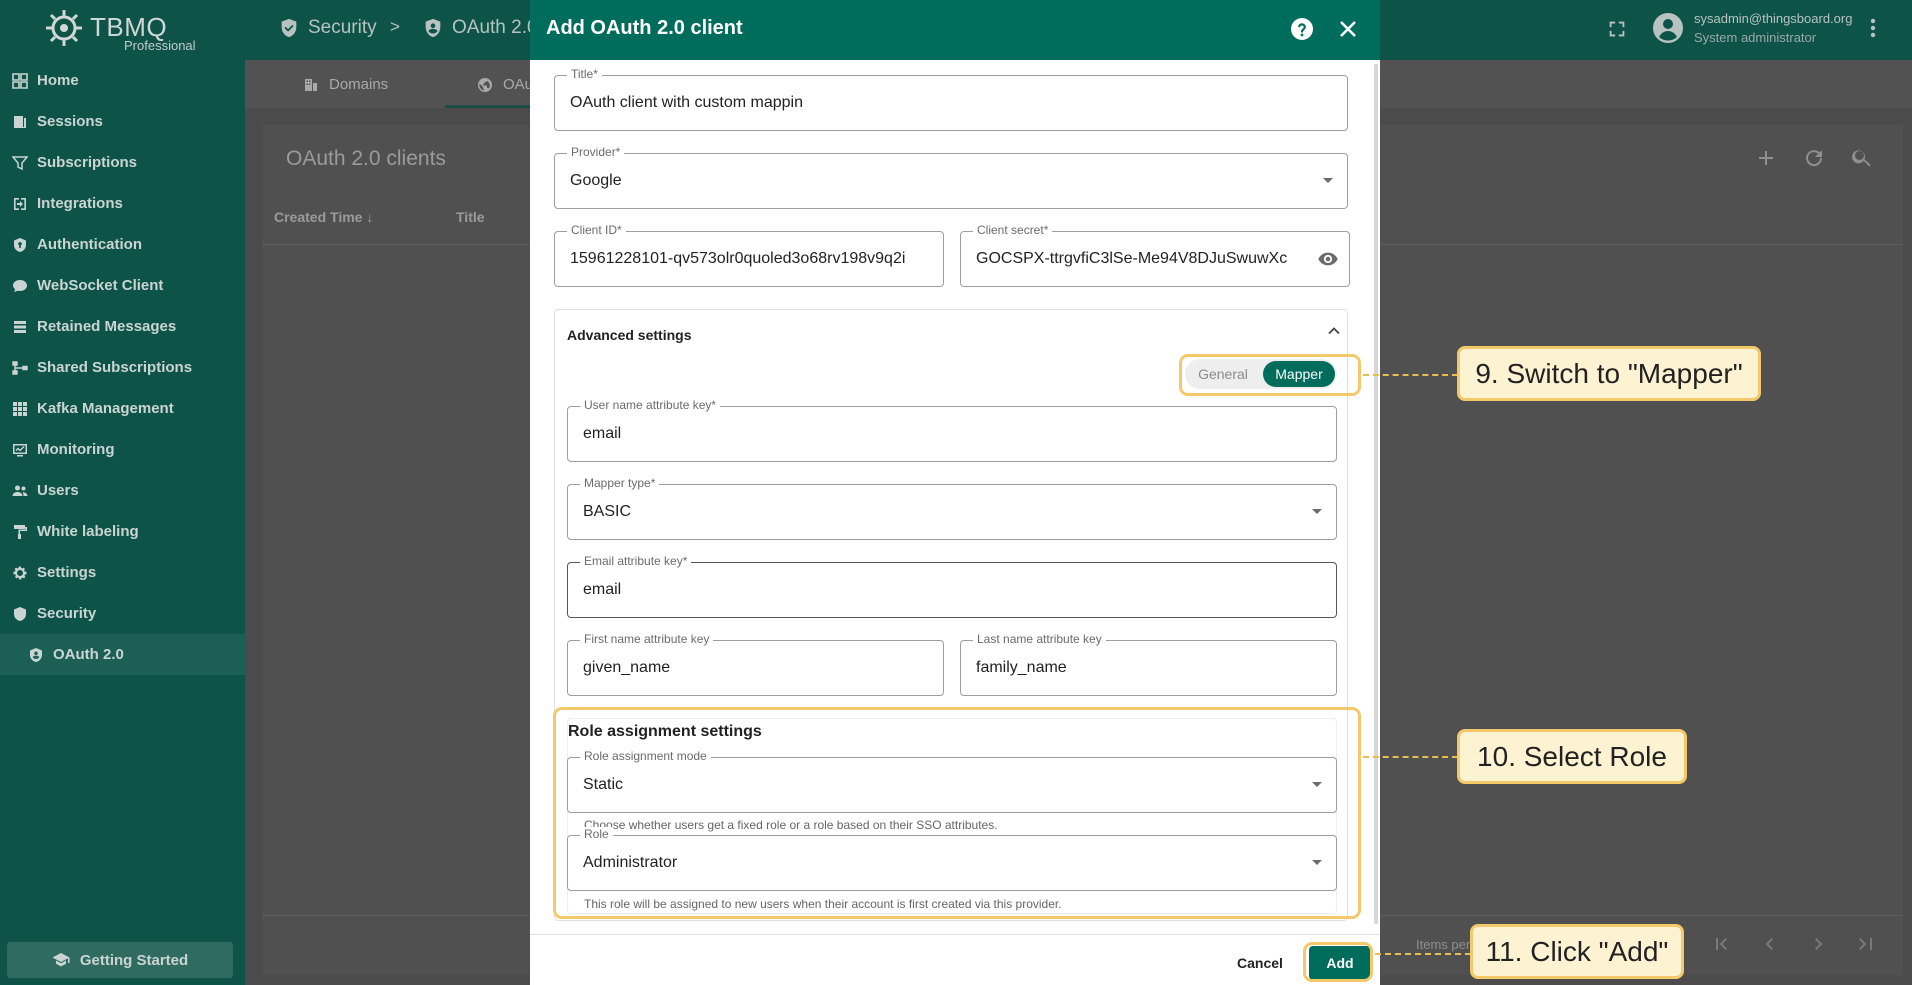 Image resolution: width=1912 pixels, height=985 pixels. I want to click on sessions-icon, so click(20, 121).